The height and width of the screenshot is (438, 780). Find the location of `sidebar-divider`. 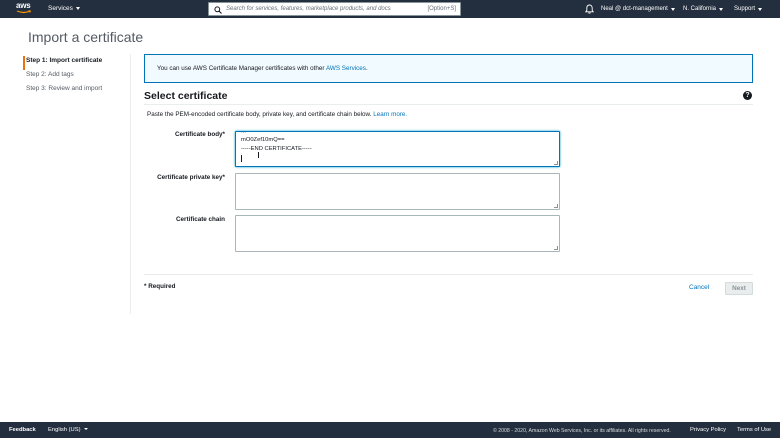

sidebar-divider is located at coordinates (130, 184).